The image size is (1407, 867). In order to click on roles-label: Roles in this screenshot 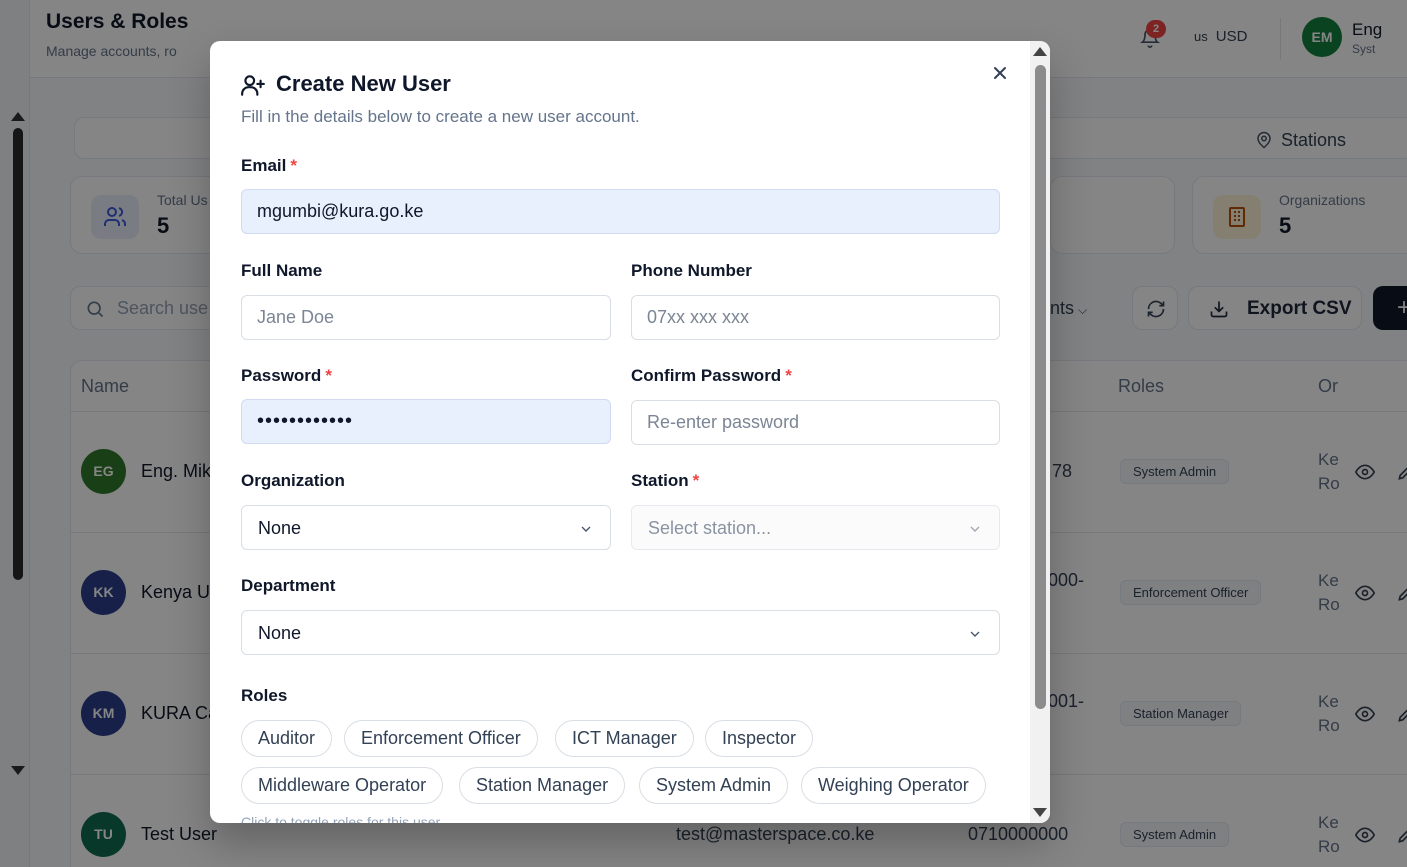, I will do `click(264, 695)`.